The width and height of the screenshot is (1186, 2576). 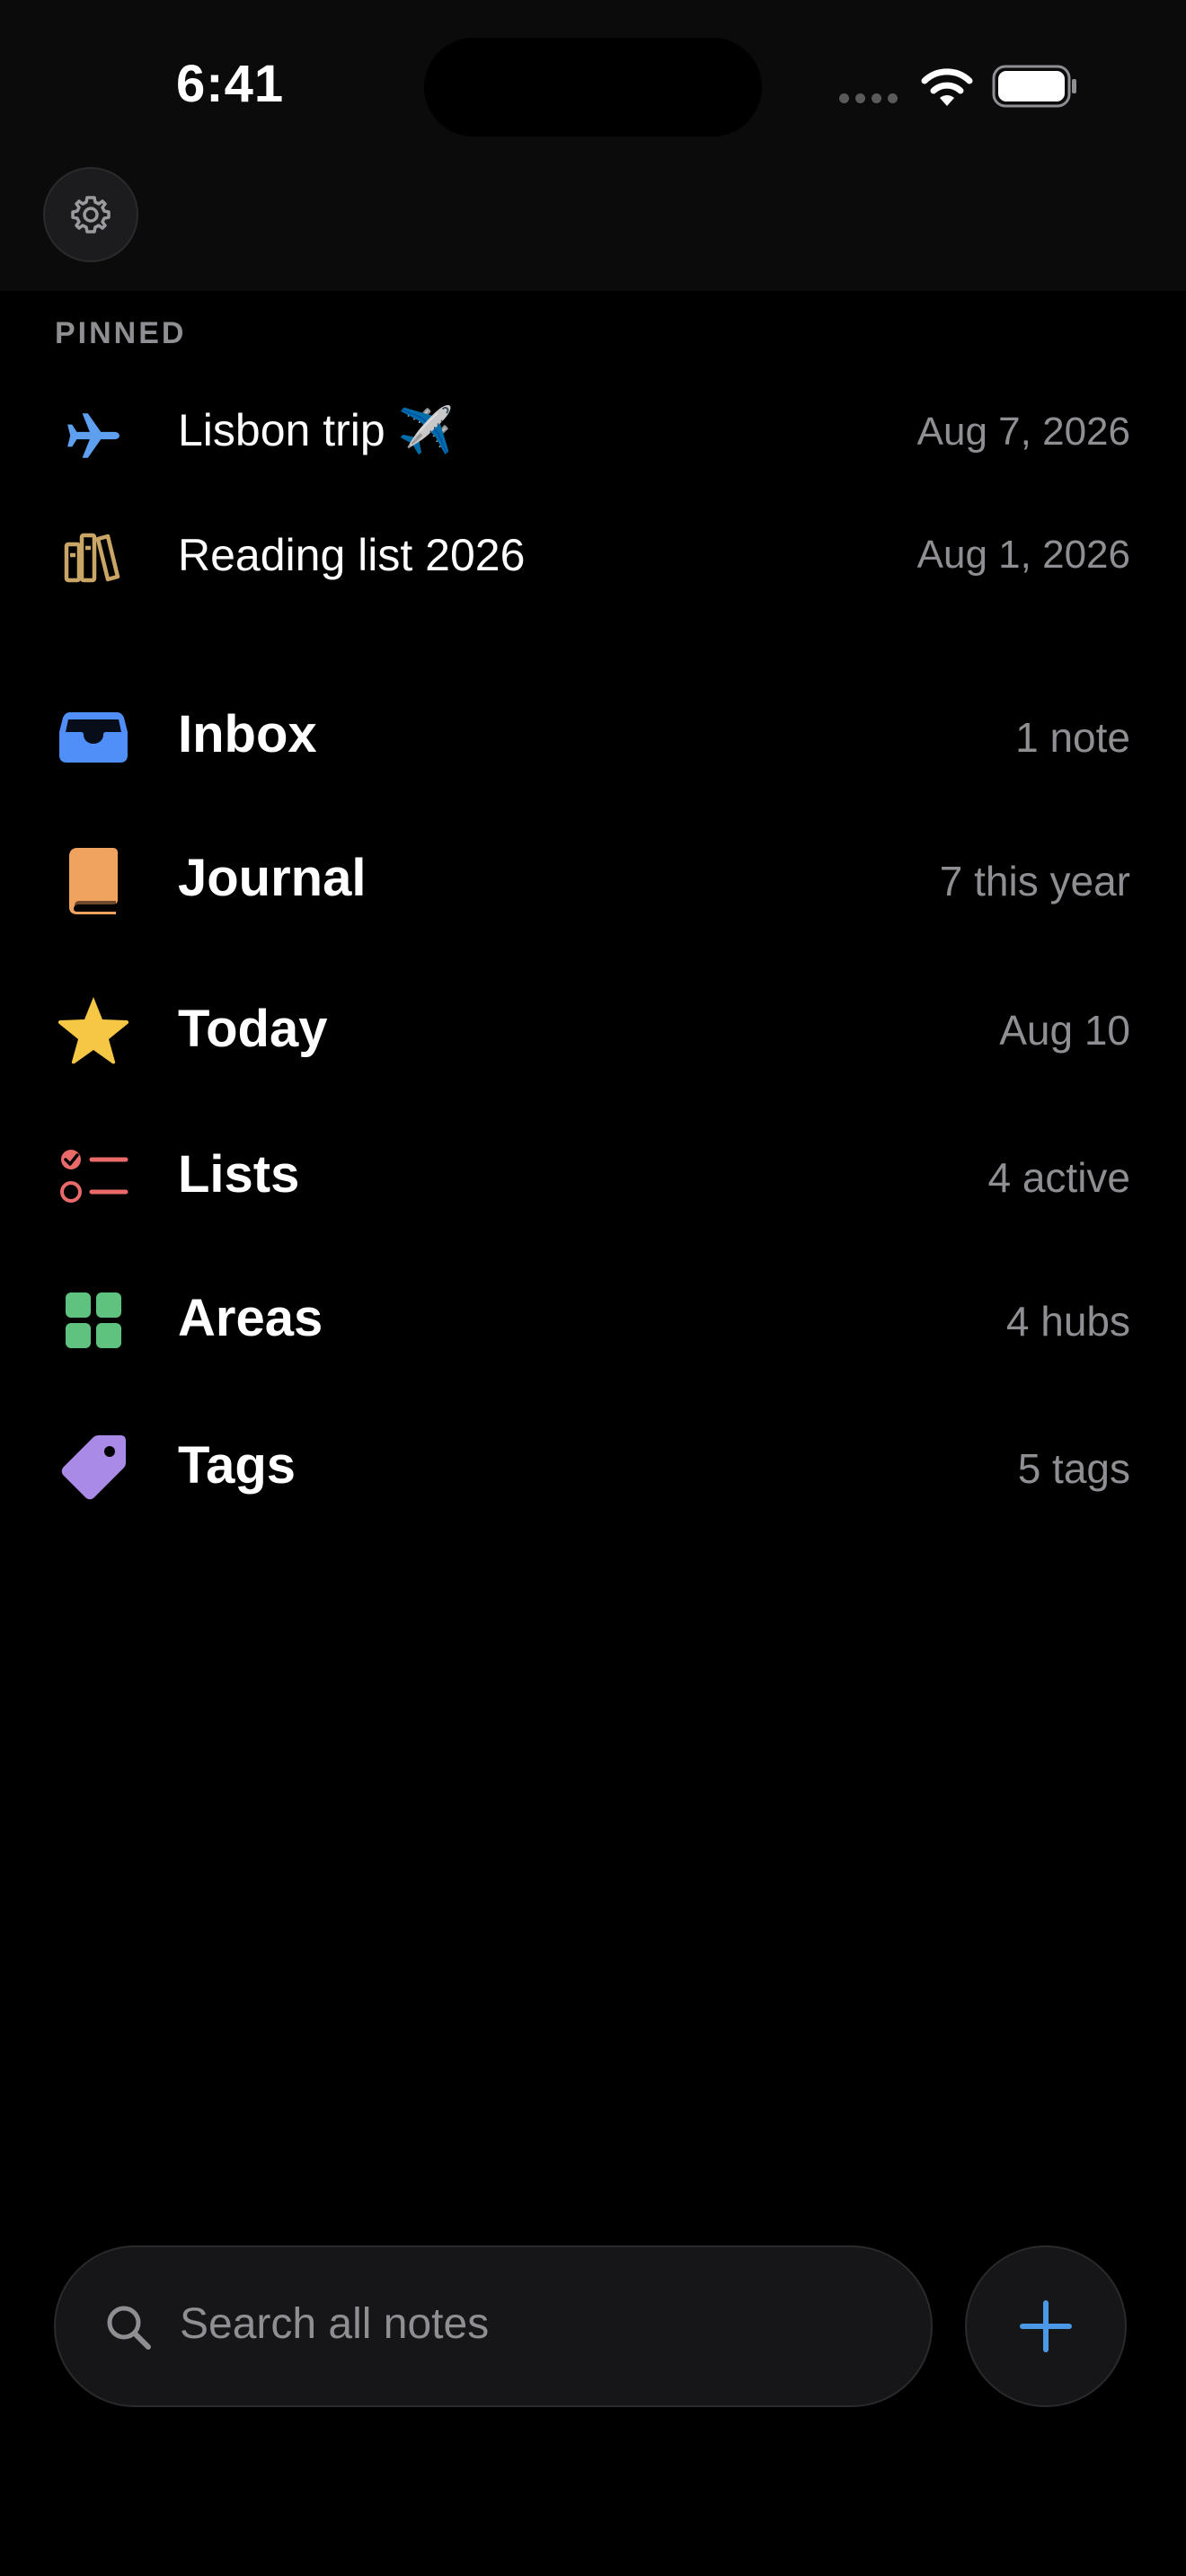 What do you see at coordinates (1064, 1030) in the screenshot?
I see `nav-item-meta: Aug 10` at bounding box center [1064, 1030].